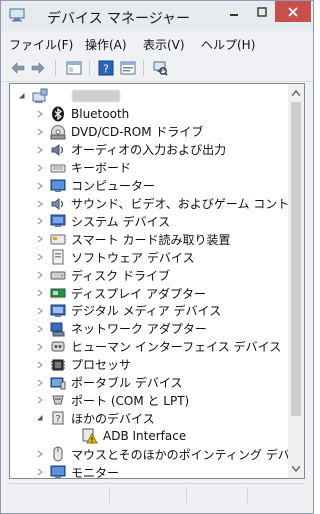 The height and width of the screenshot is (514, 320). I want to click on tree-item-label: モニター, so click(95, 472).